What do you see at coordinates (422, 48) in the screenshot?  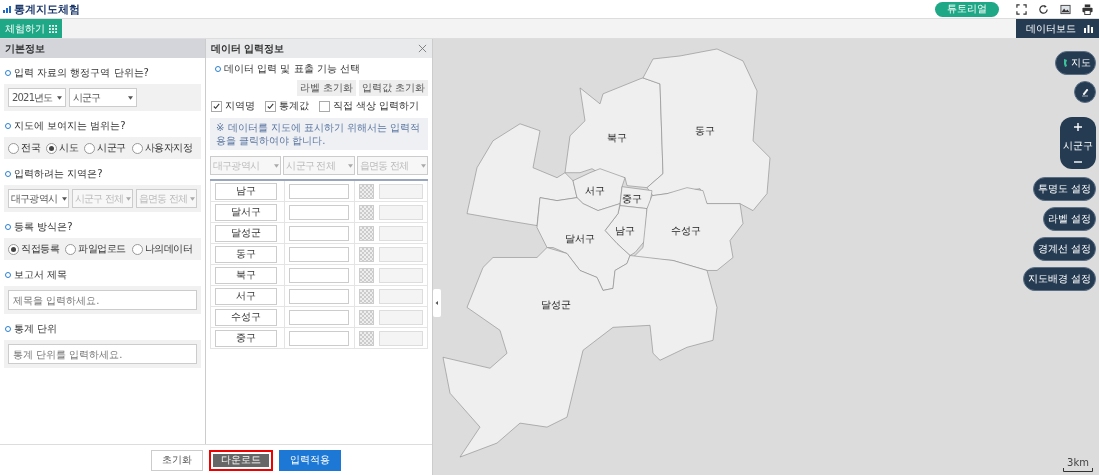 I see `close-icon` at bounding box center [422, 48].